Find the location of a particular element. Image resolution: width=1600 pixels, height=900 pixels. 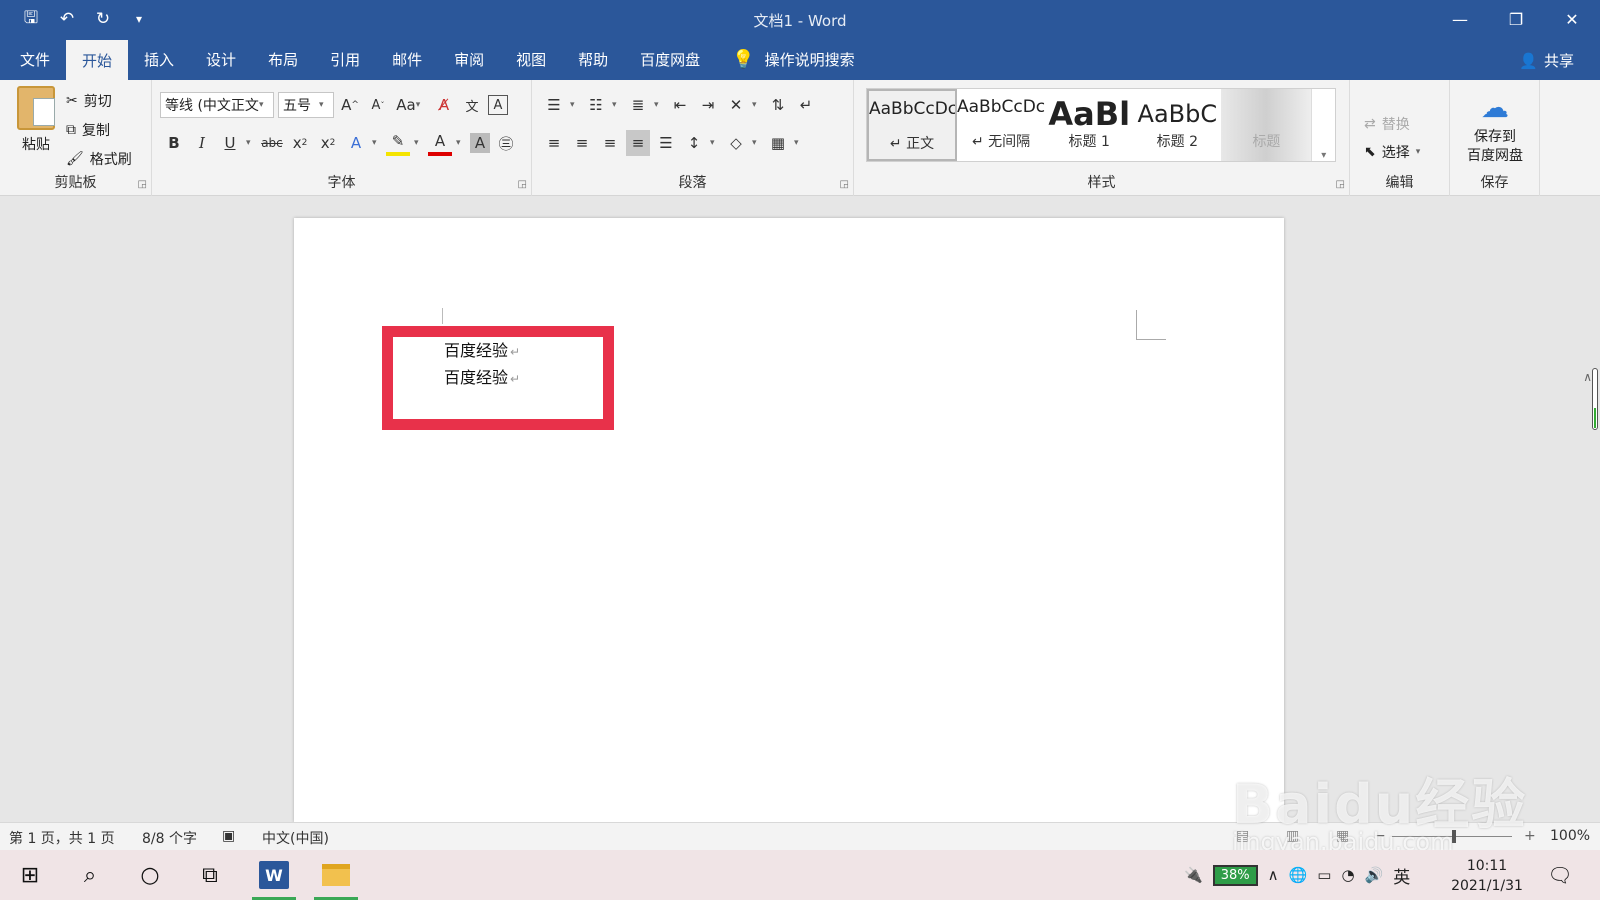

paragraph-launcher-icon: ◲ is located at coordinates (844, 184).